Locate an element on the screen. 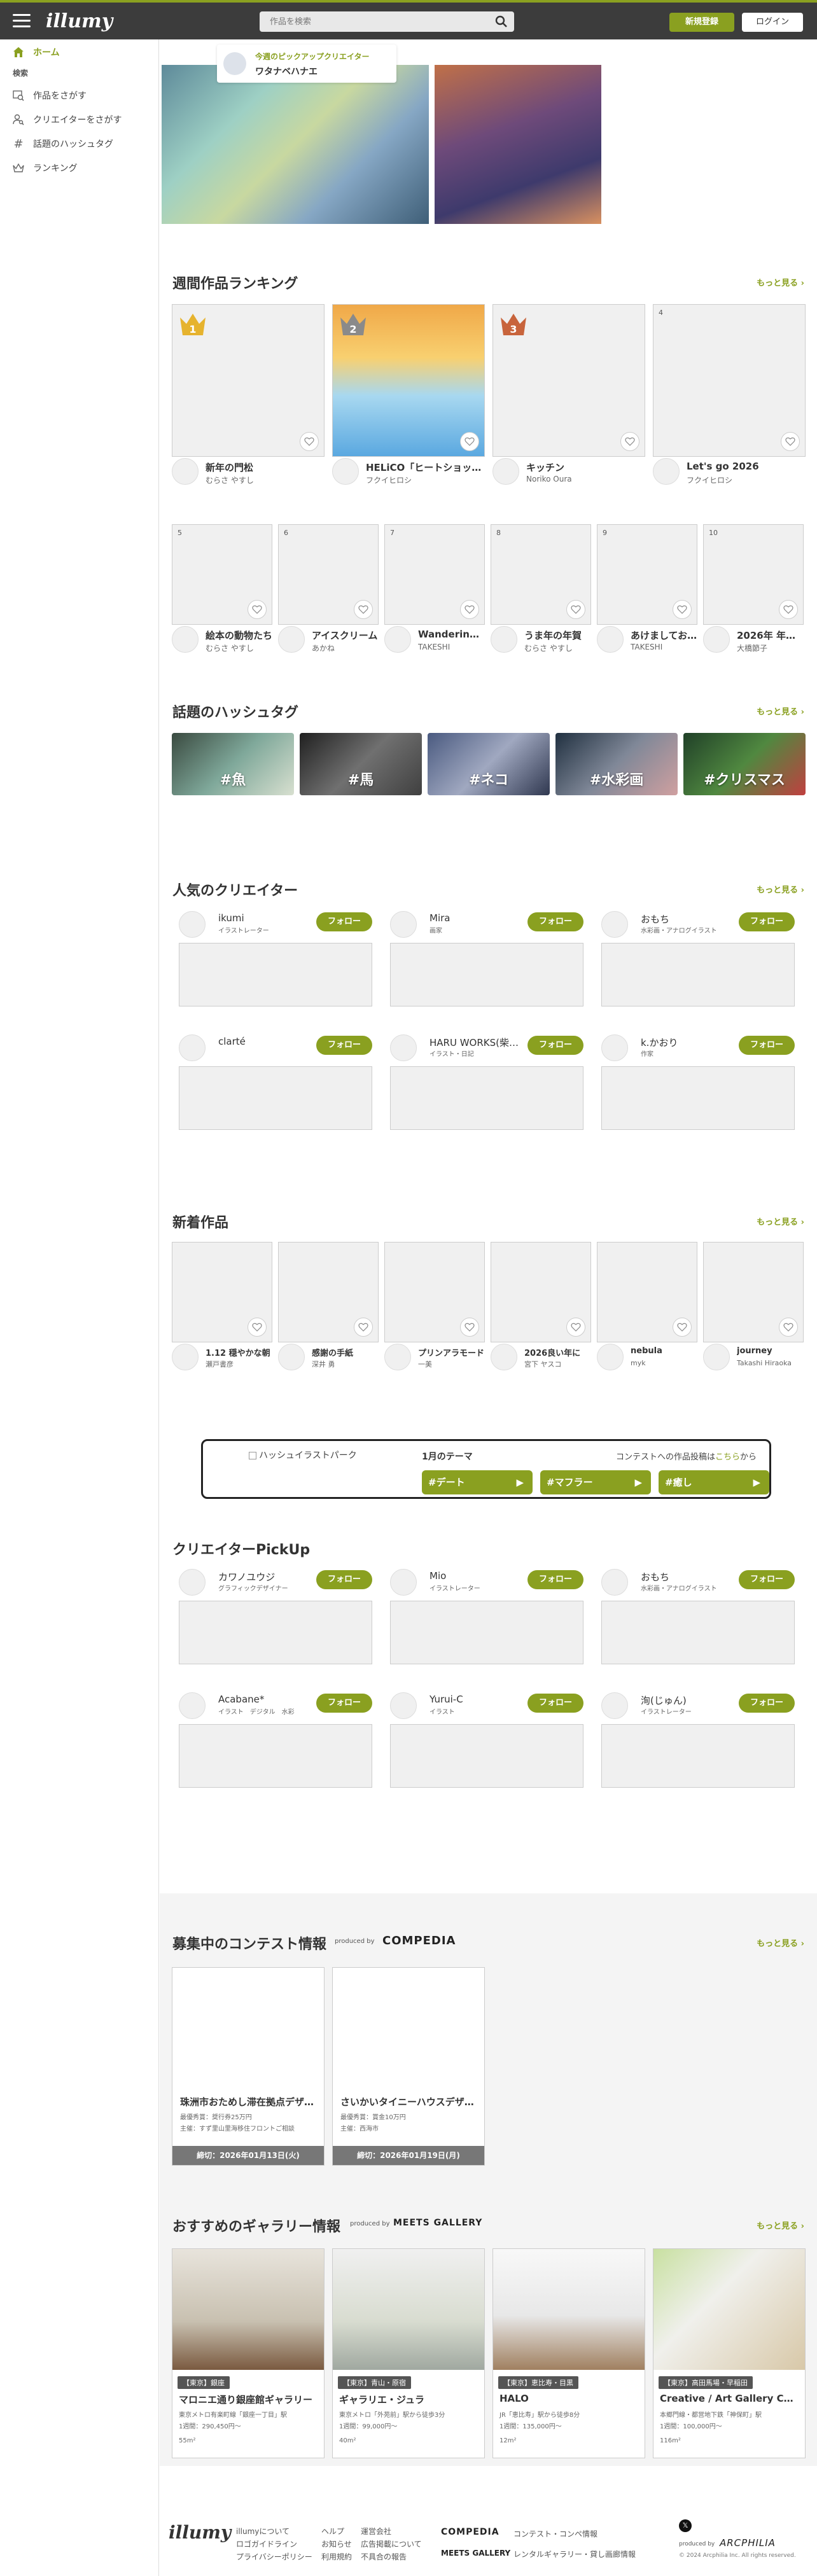 The image size is (817, 2576). ranking-title-2: HELiCO「ヒートショック」 is located at coordinates (426, 467).